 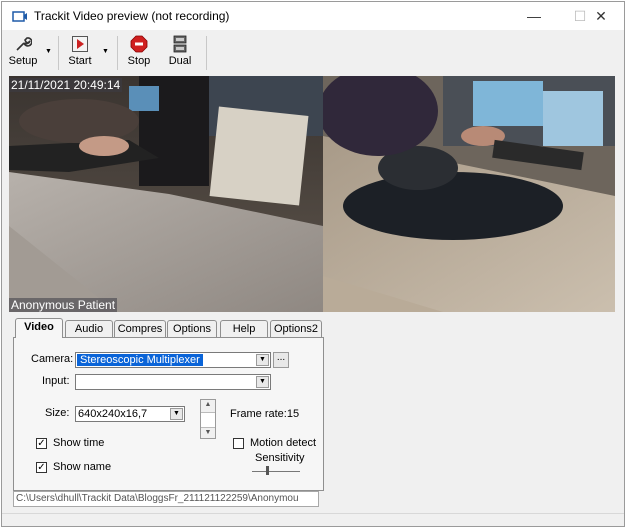 I want to click on start-label: Start, so click(x=80, y=61).